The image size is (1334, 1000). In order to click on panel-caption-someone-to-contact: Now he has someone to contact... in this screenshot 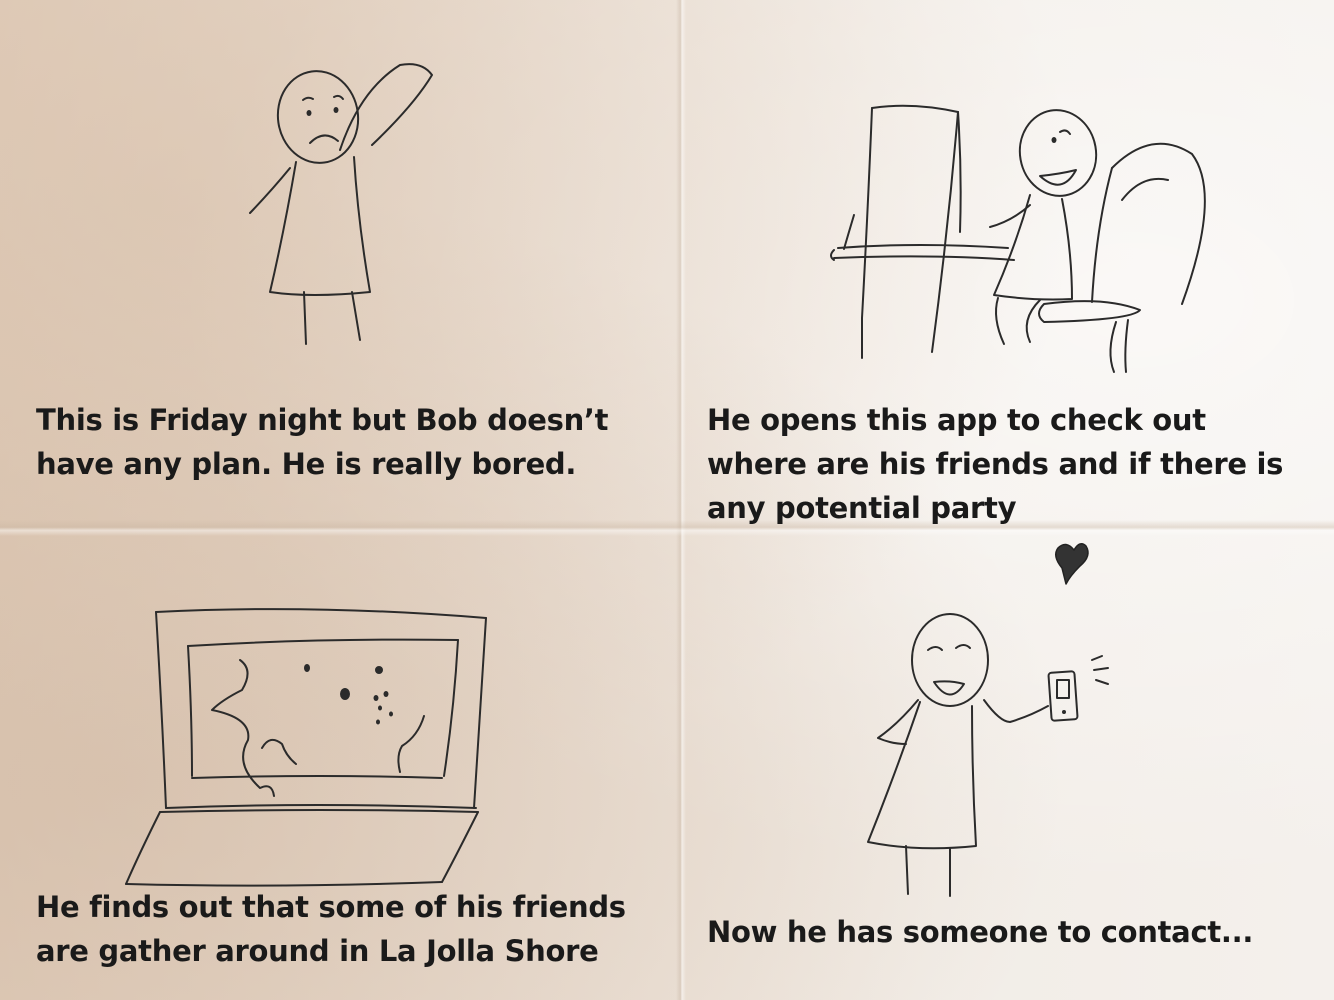, I will do `click(980, 932)`.